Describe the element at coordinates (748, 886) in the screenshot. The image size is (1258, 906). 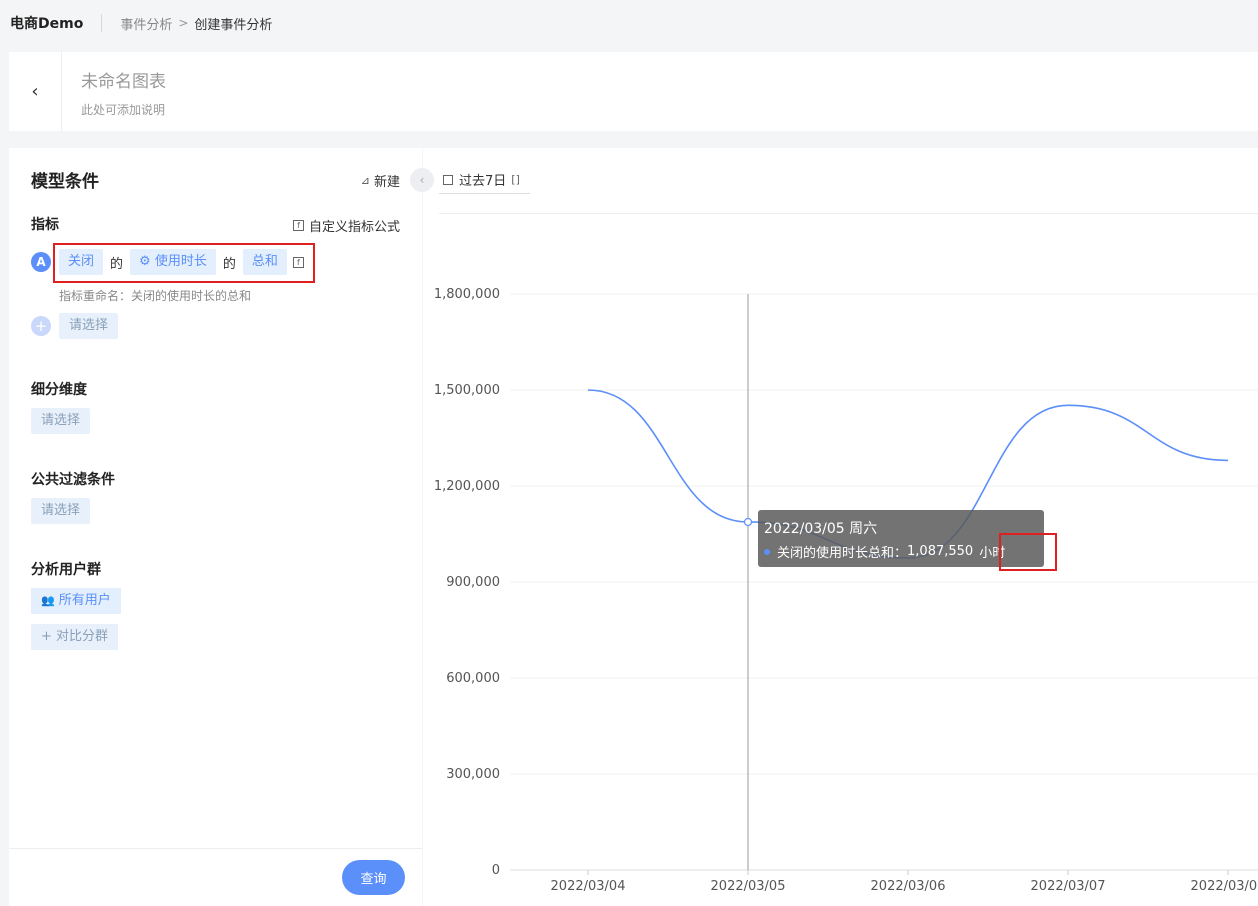
I see `x-tick-label: 2022/03/05` at that location.